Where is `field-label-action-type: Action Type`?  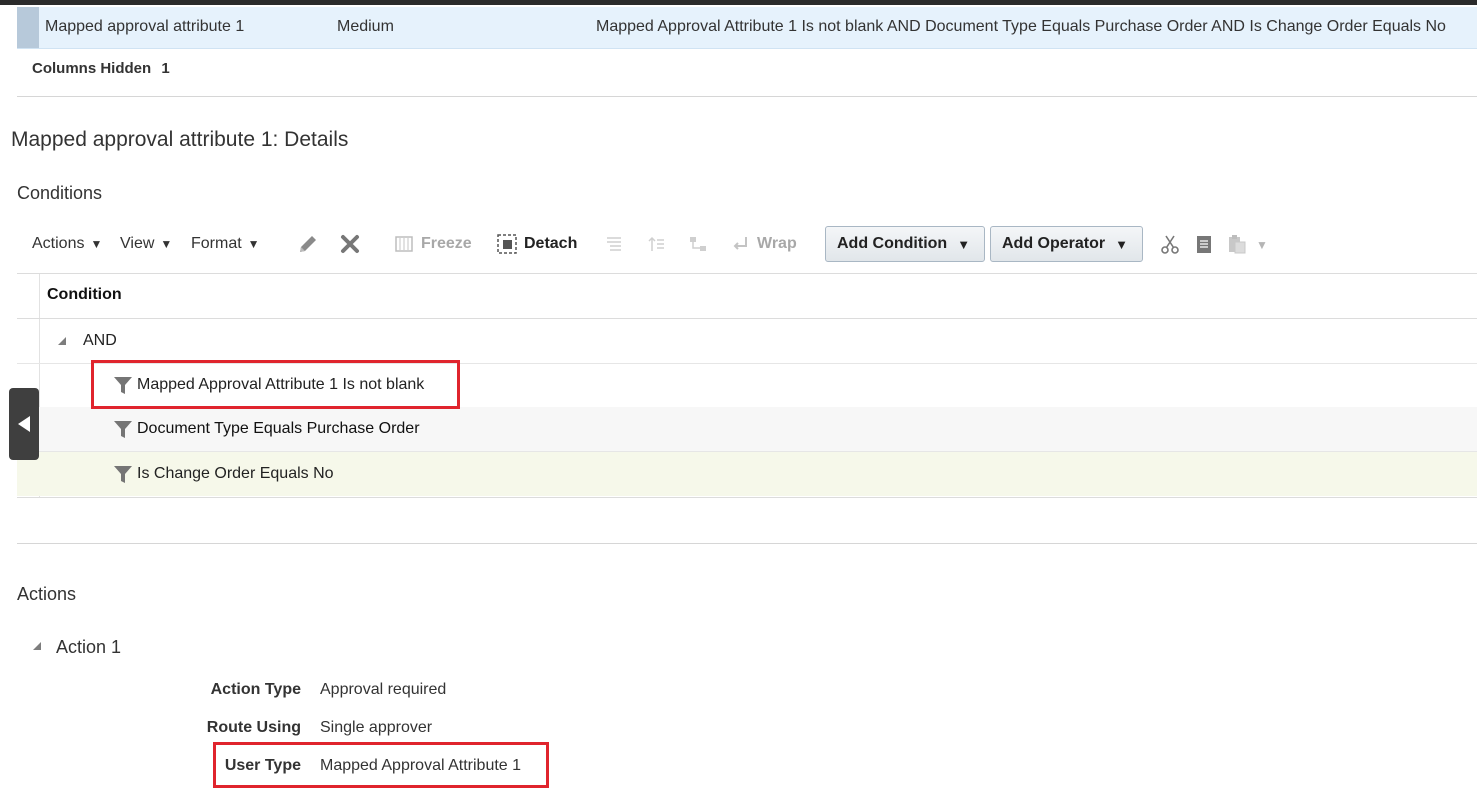
field-label-action-type: Action Type is located at coordinates (255, 689).